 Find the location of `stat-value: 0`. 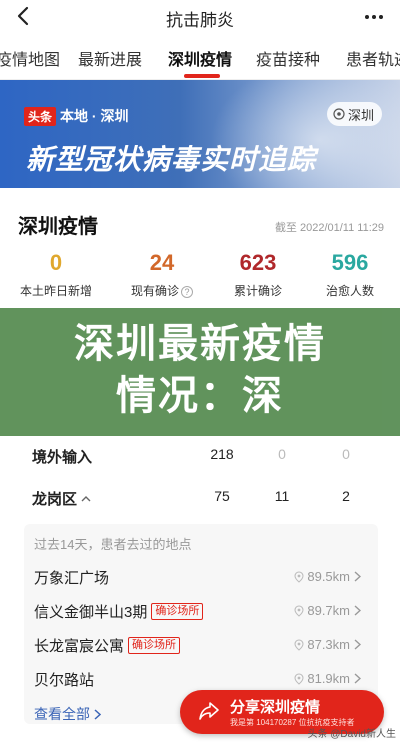

stat-value: 0 is located at coordinates (56, 262).